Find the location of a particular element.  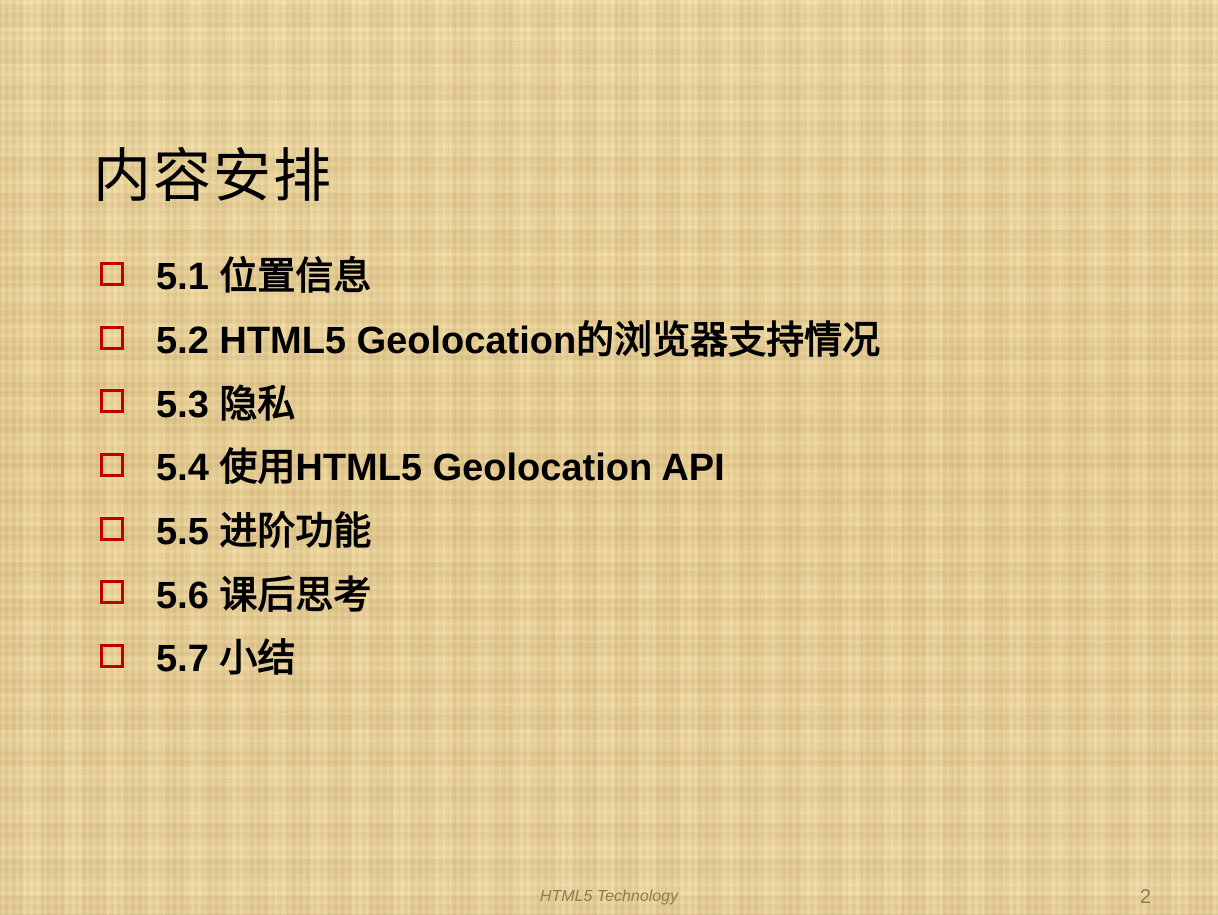

list-item: 5.1 位置信息 is located at coordinates (490, 273).